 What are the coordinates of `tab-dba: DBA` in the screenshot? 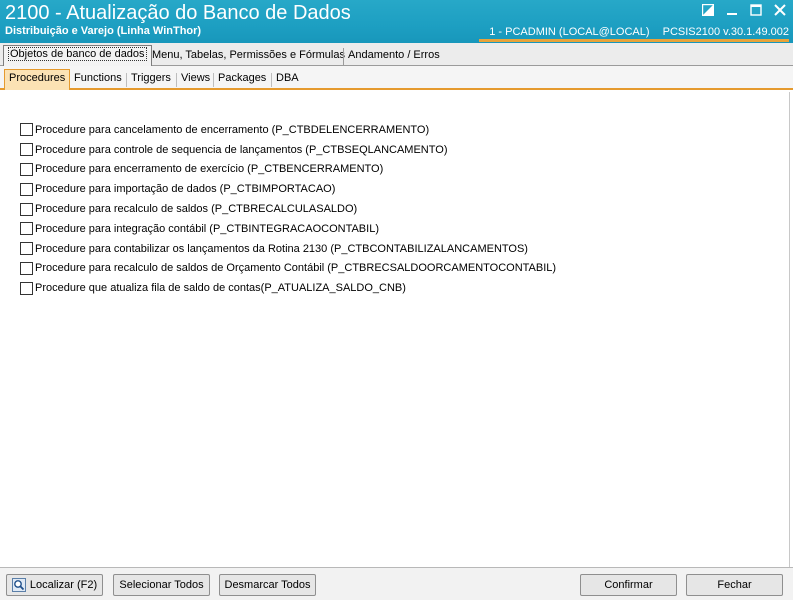 It's located at (287, 79).